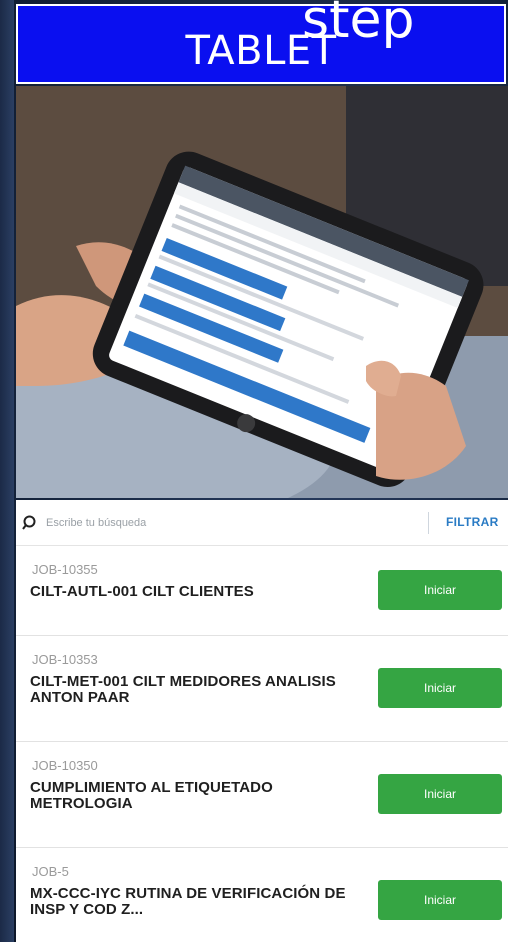  I want to click on search-bar: FILTRAR, so click(262, 523).